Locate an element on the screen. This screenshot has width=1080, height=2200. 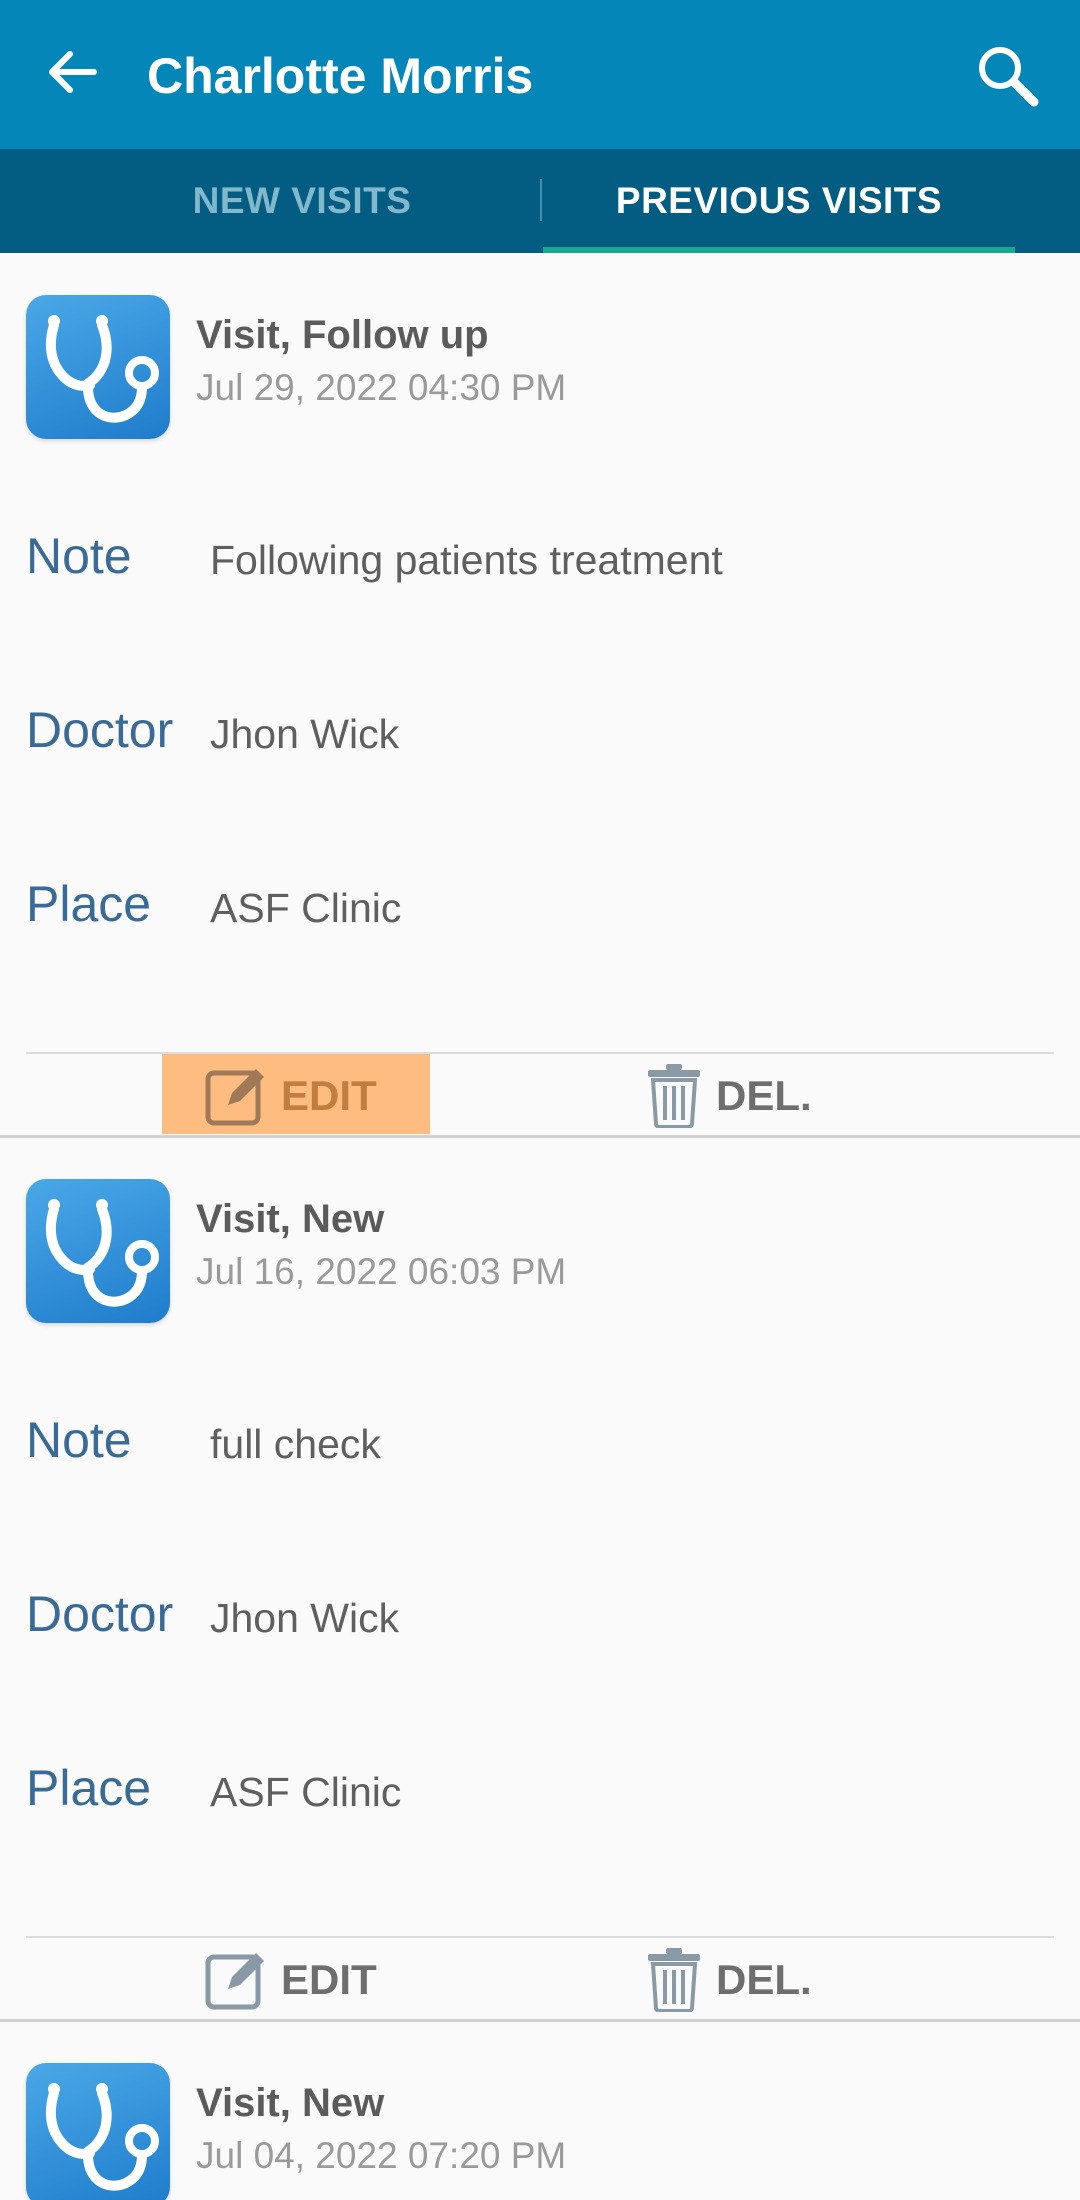
visit-type: Visit, Follow up is located at coordinates (342, 335).